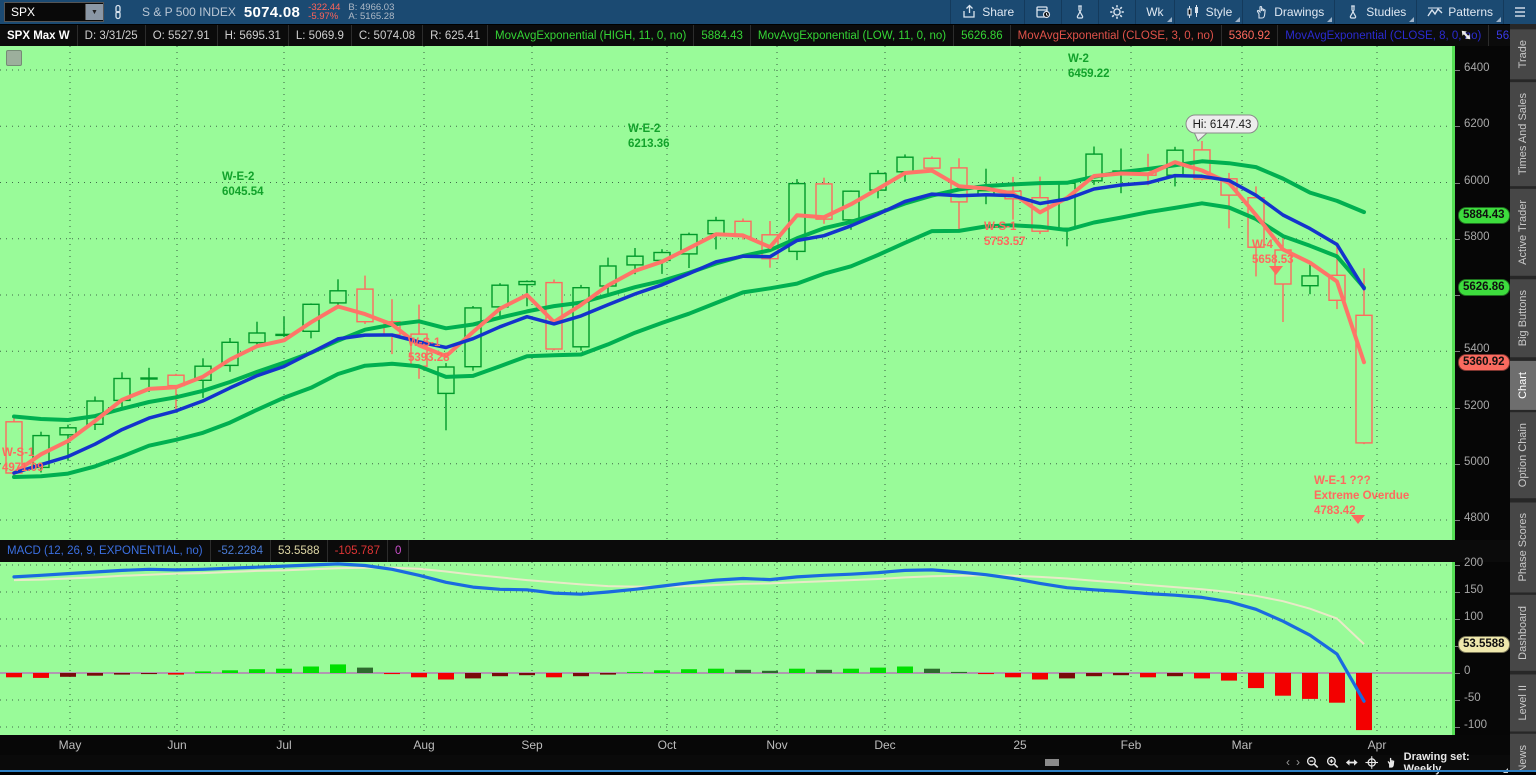  I want to click on ohlc-cell: R: 625.41, so click(455, 36).